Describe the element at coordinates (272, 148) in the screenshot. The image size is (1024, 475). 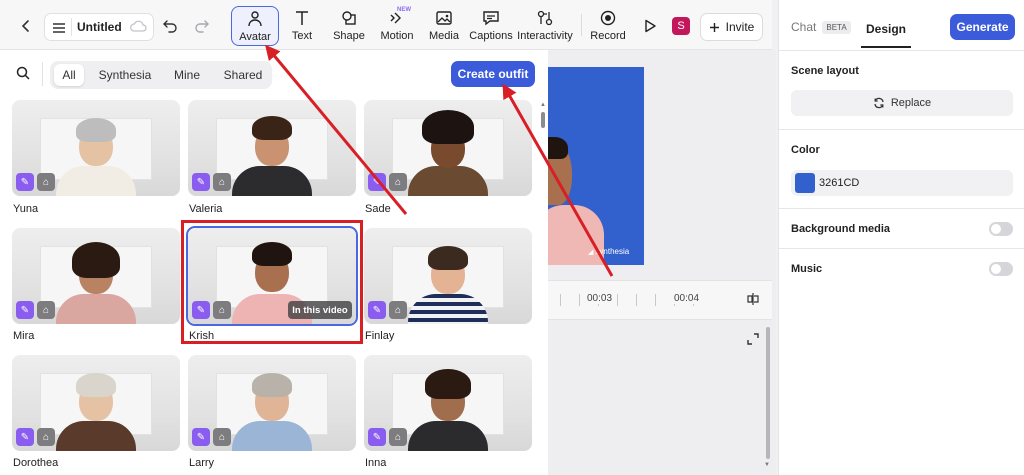
I see `avatar-card-valeria: ✎ ⌂` at that location.